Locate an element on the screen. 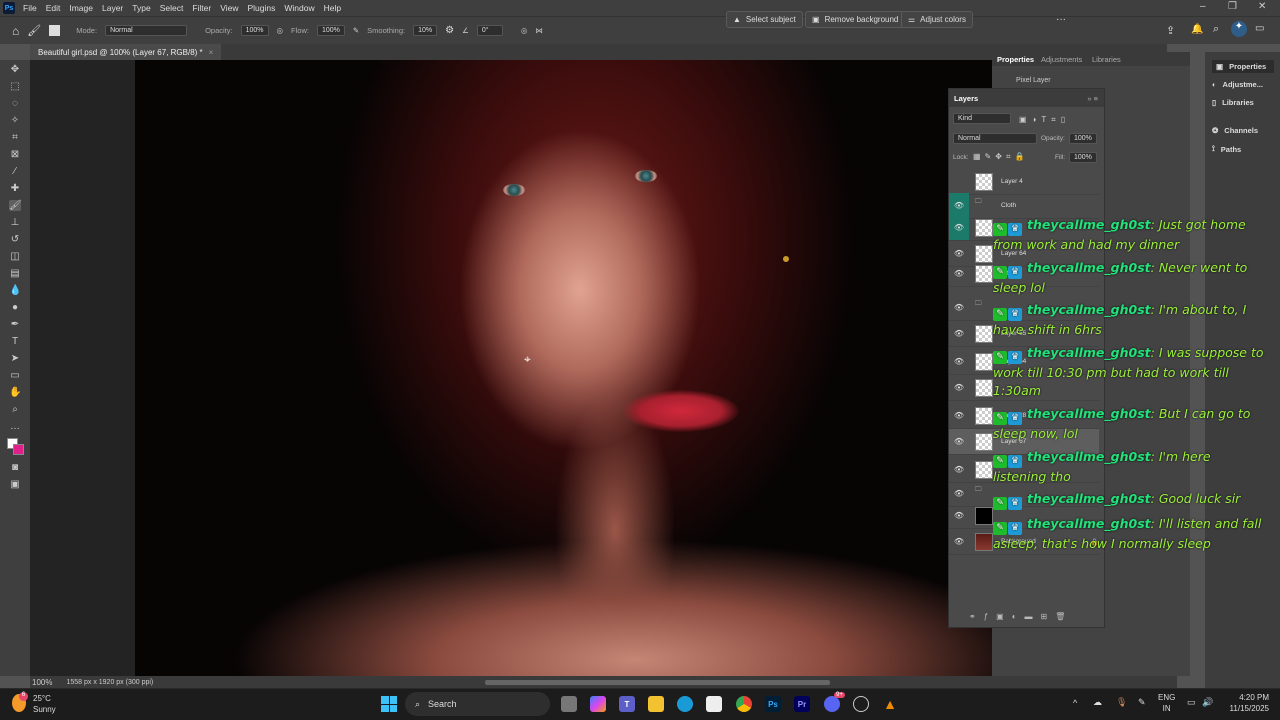 The image size is (1280, 720). mode-select: Normal is located at coordinates (146, 30).